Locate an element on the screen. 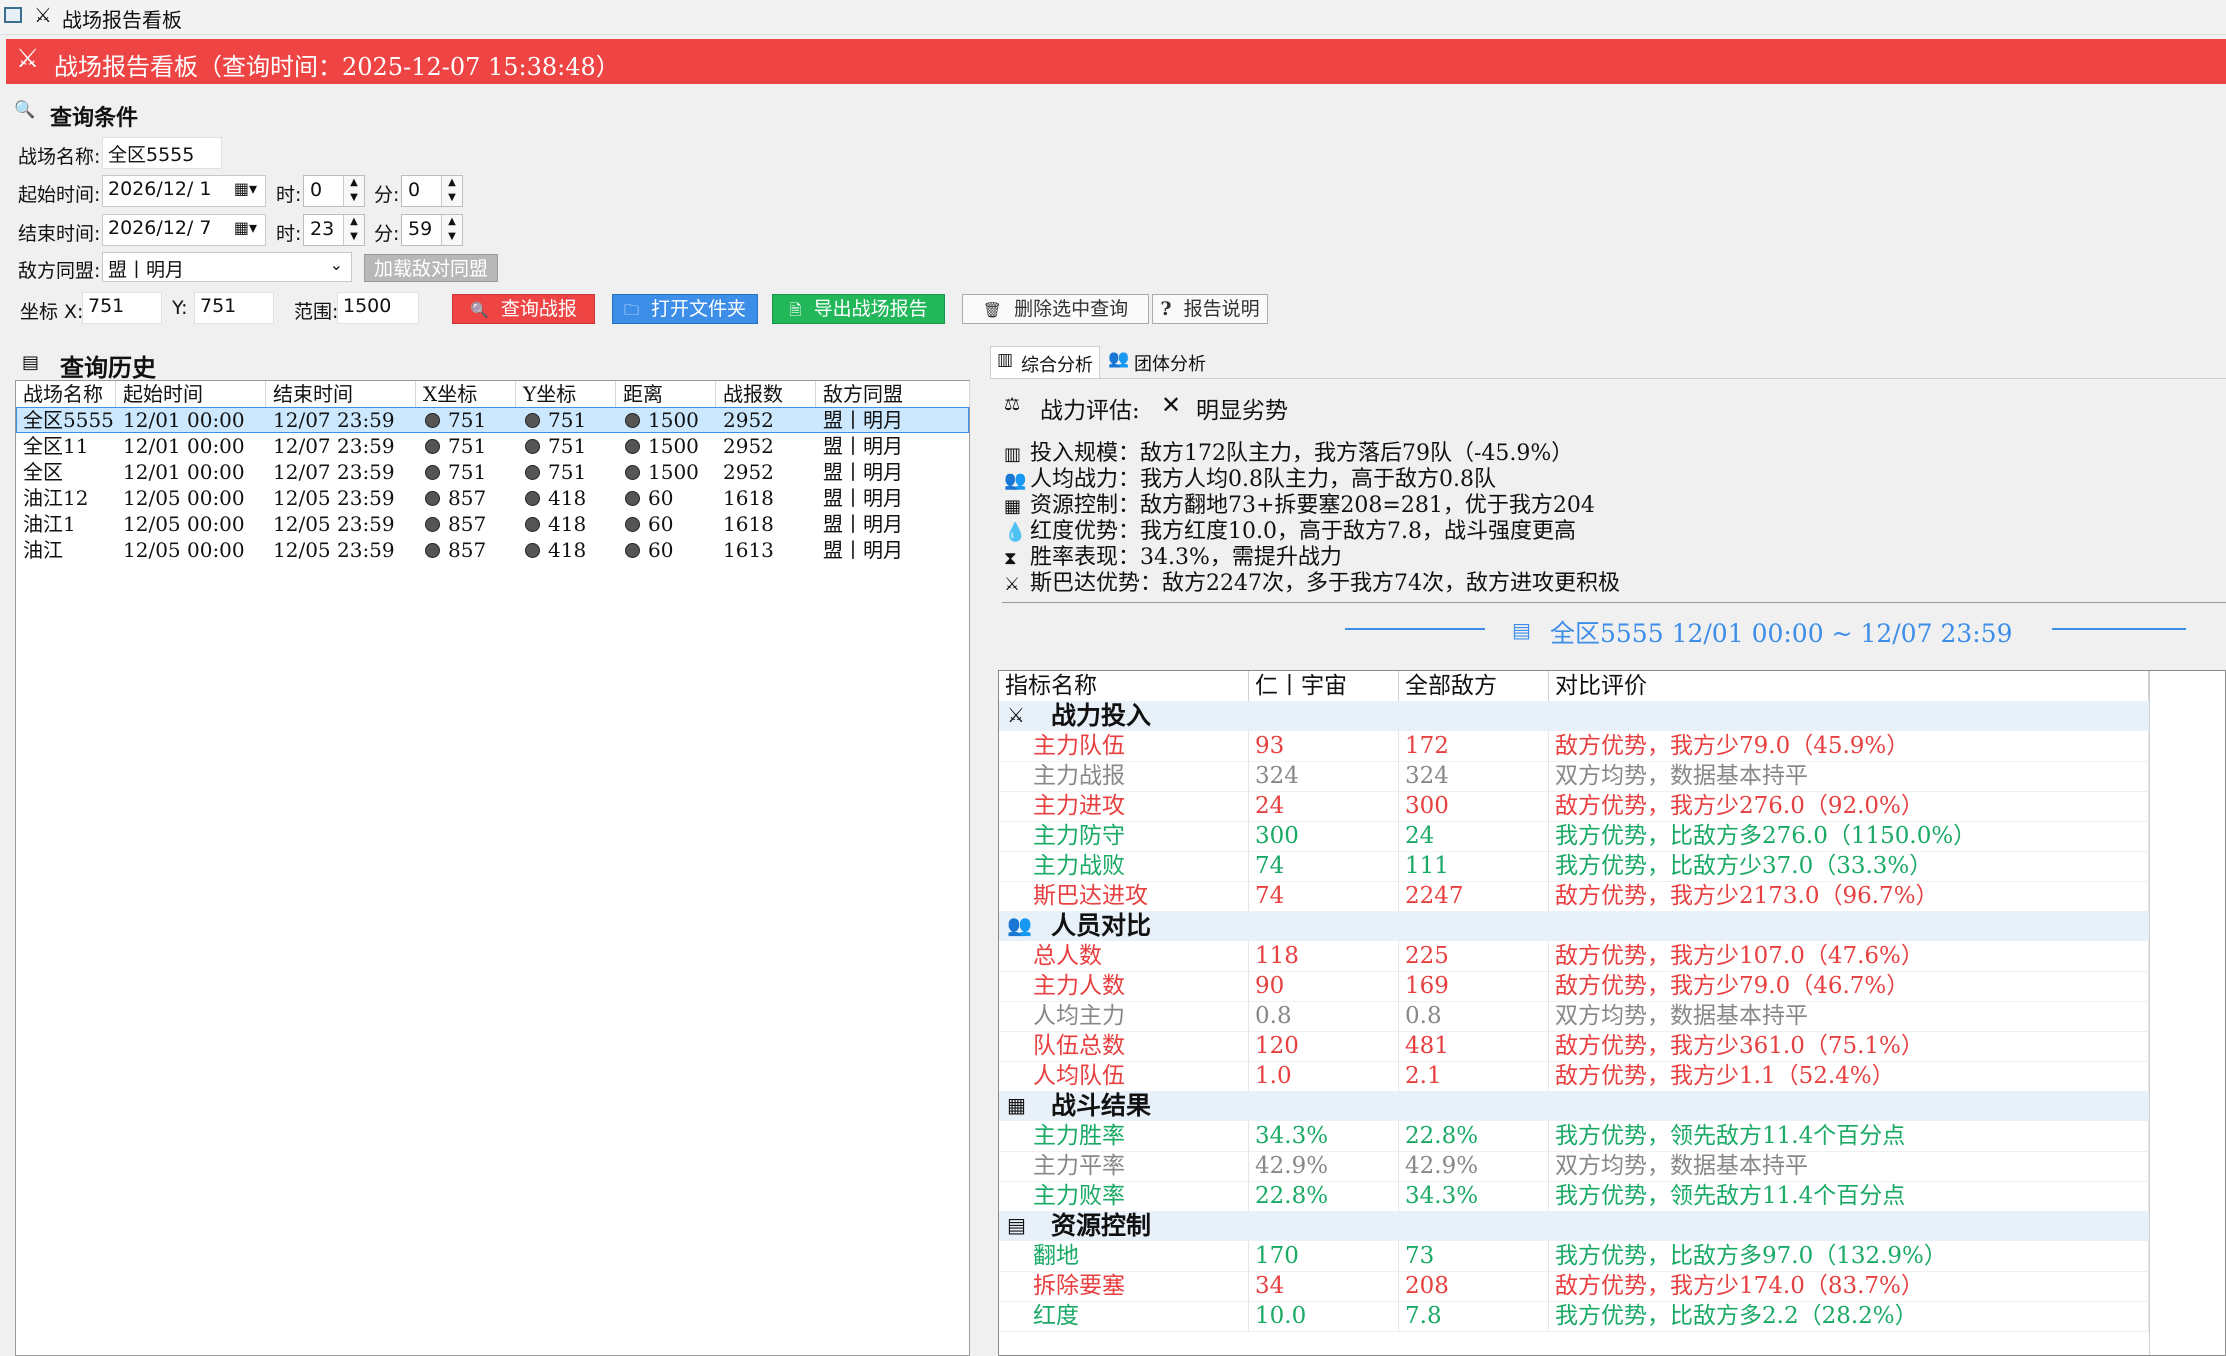 The image size is (2226, 1356). report-help-button: ? 报告说明 is located at coordinates (1210, 309).